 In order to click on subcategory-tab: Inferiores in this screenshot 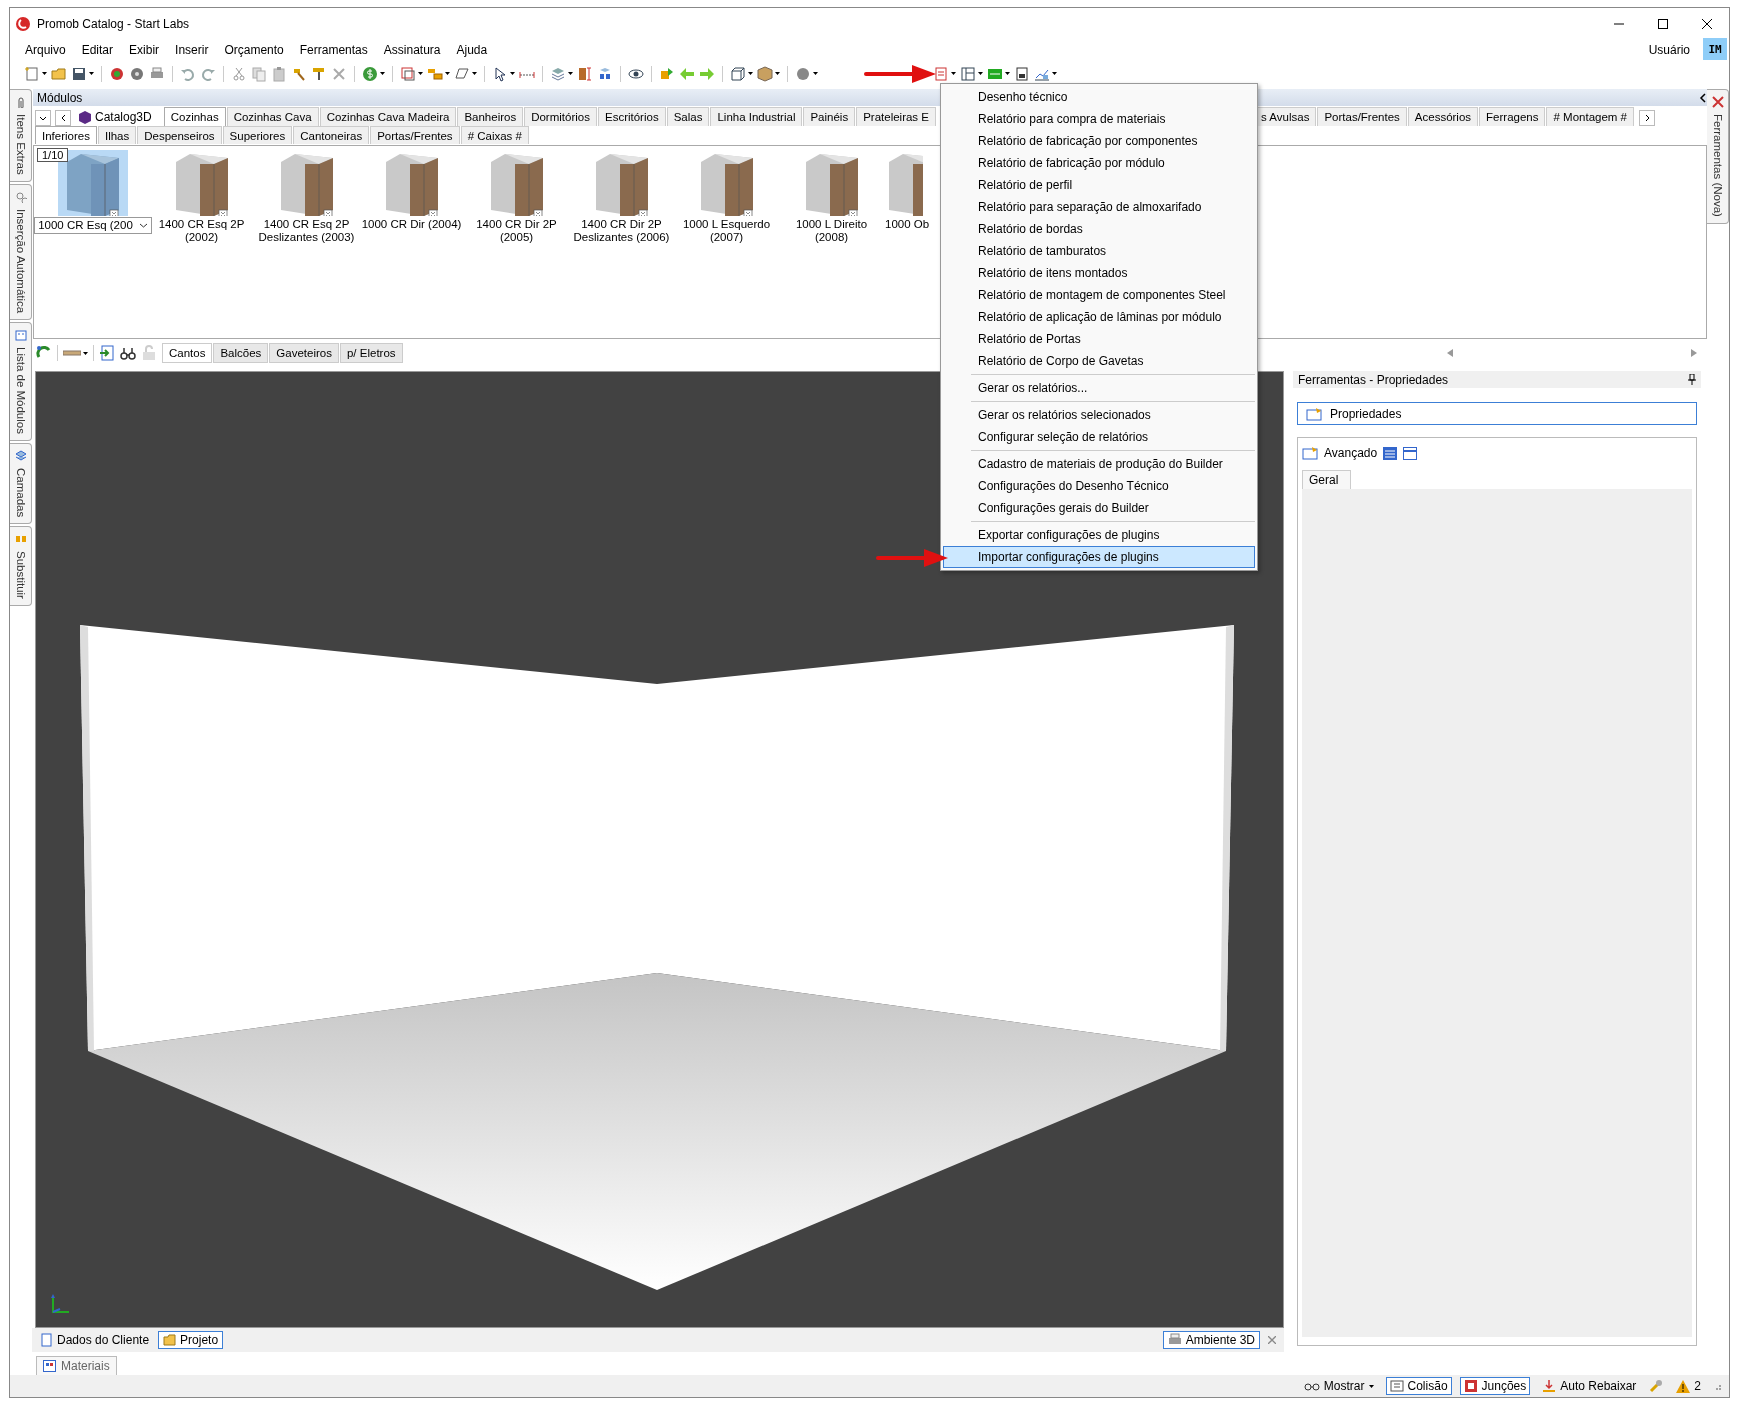, I will do `click(66, 135)`.